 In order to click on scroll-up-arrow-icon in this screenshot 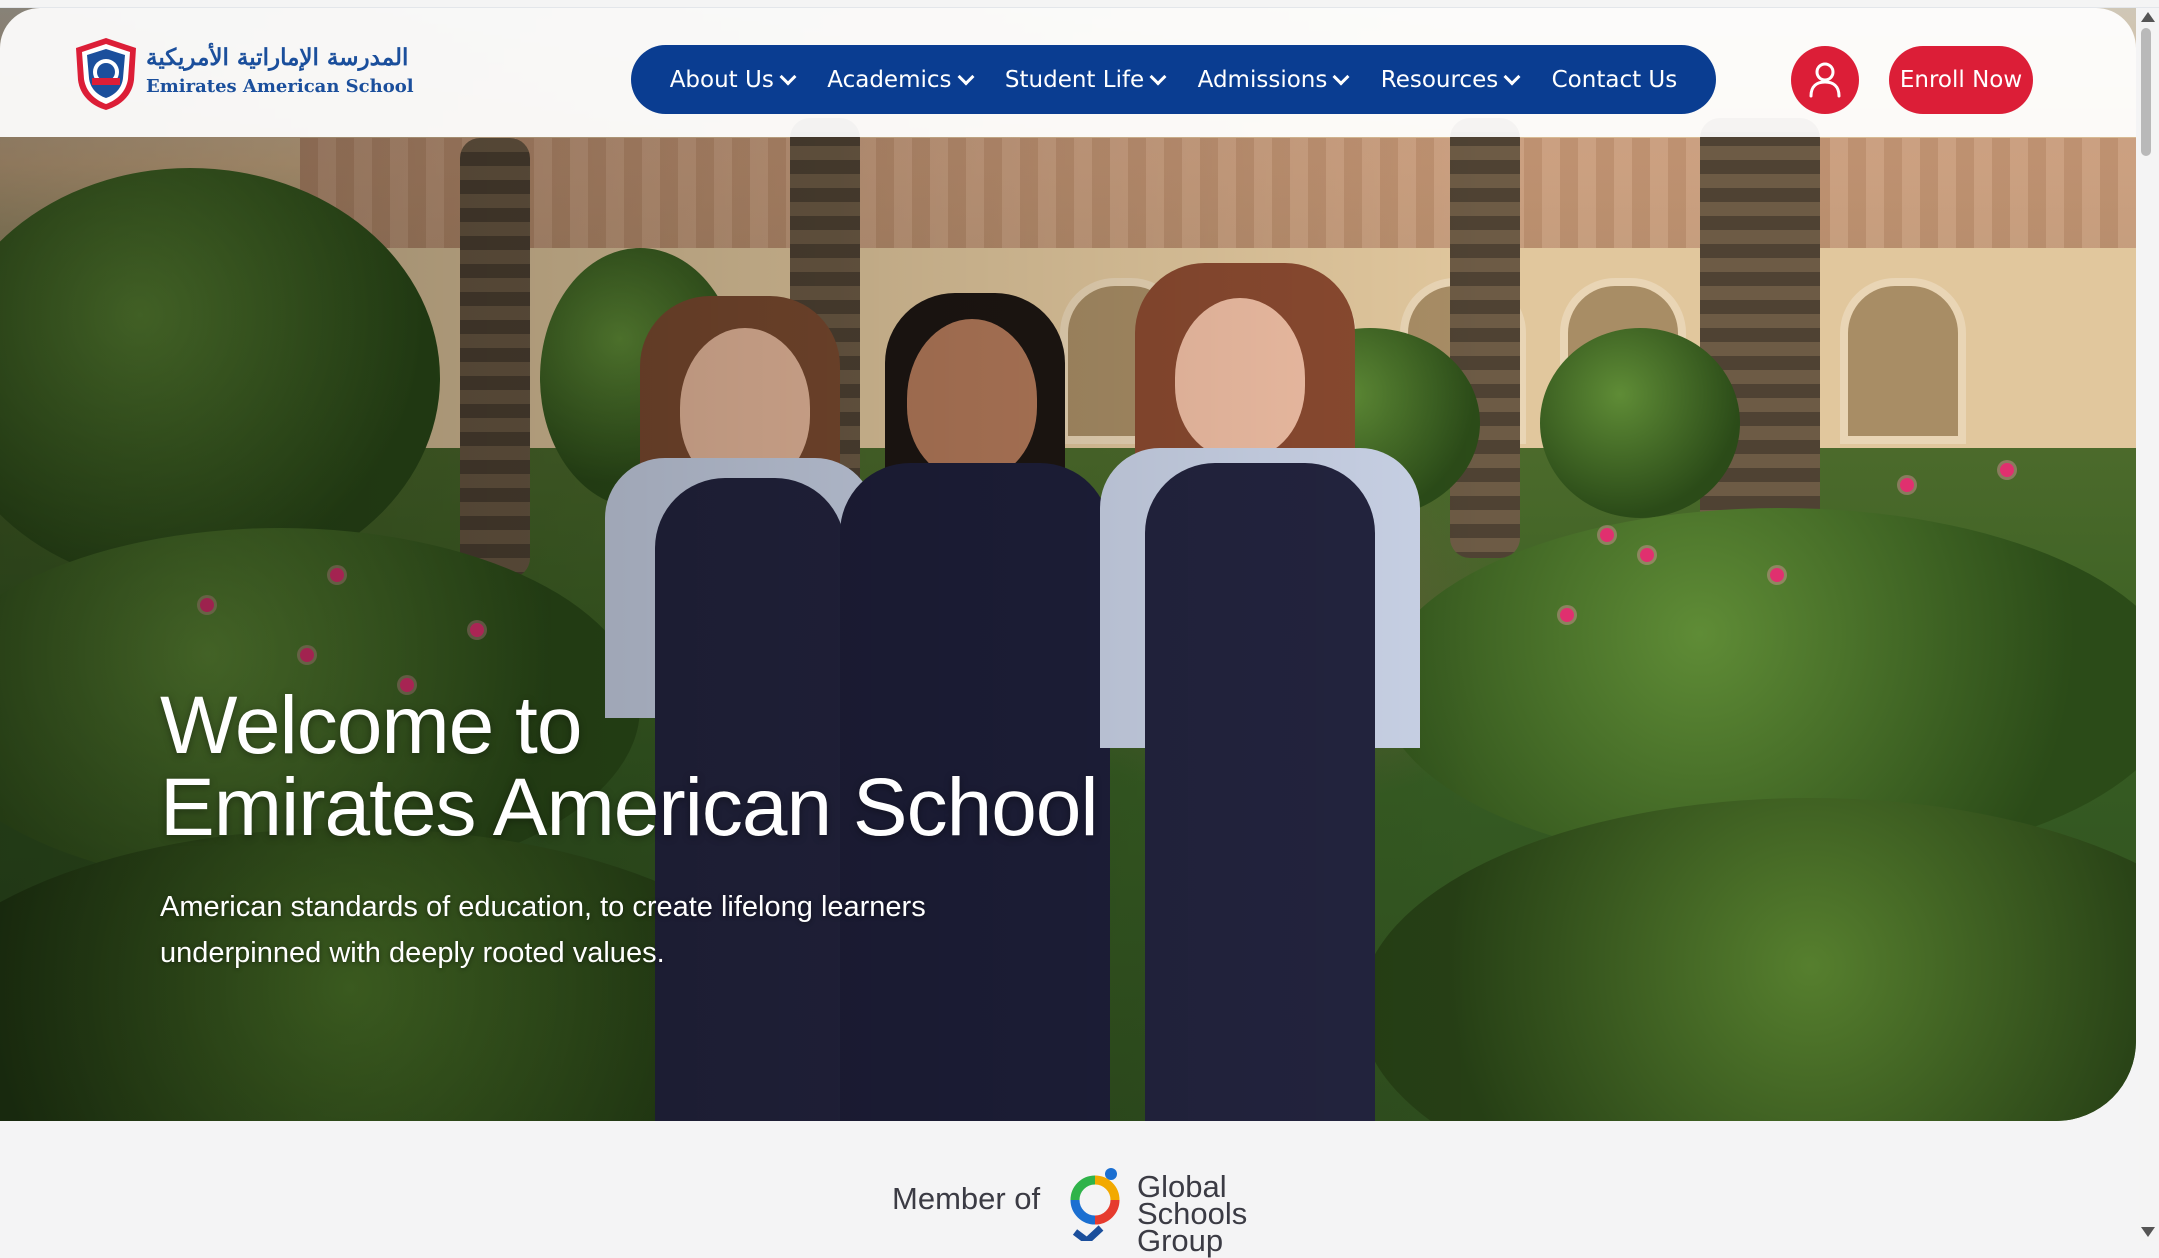, I will do `click(2148, 17)`.